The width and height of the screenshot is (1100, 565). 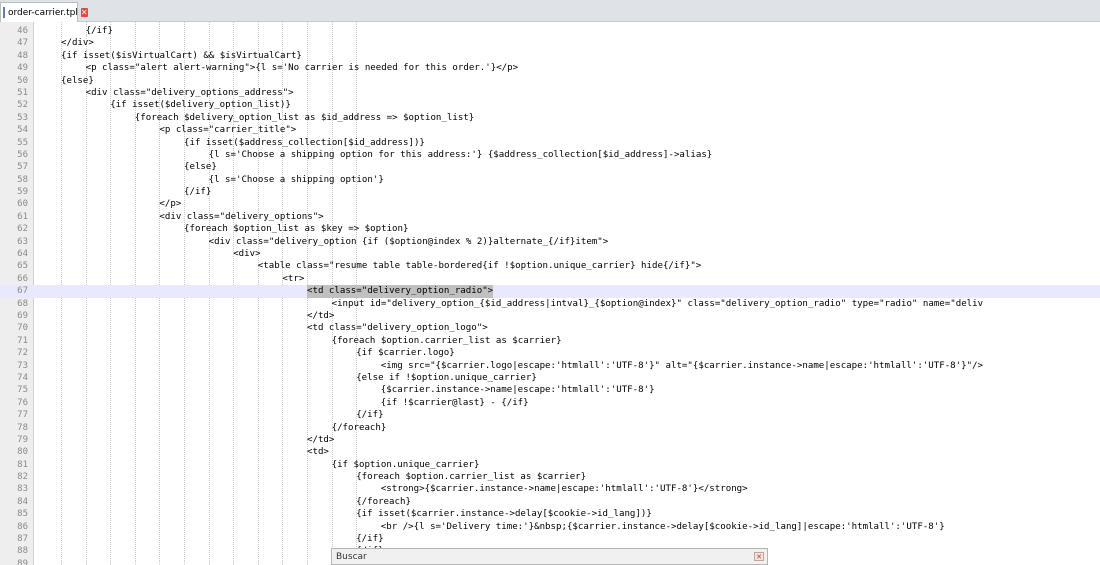 What do you see at coordinates (550, 316) in the screenshot?
I see `code-line: 69 </td>` at bounding box center [550, 316].